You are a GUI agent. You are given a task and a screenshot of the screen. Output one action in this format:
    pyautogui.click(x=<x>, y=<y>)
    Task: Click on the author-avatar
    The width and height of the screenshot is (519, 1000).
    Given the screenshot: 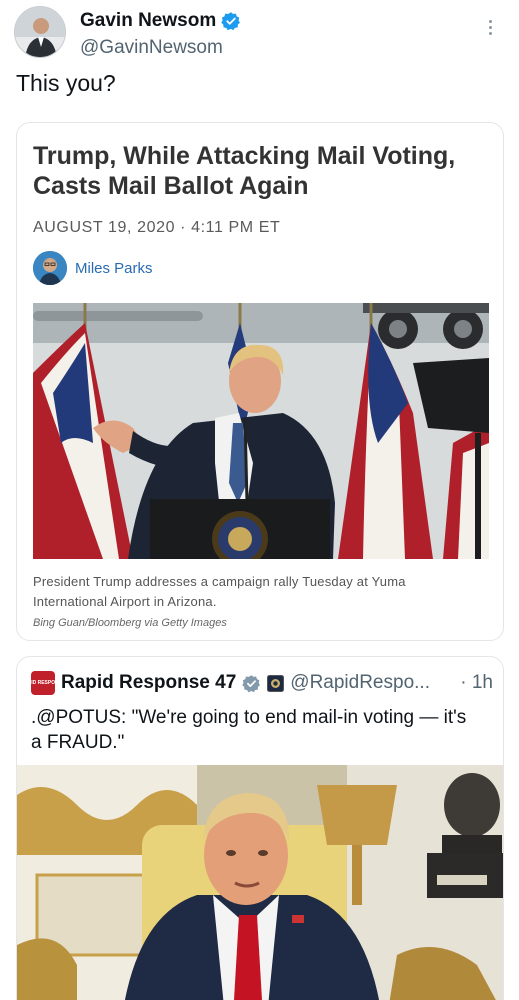 What is the action you would take?
    pyautogui.click(x=40, y=32)
    